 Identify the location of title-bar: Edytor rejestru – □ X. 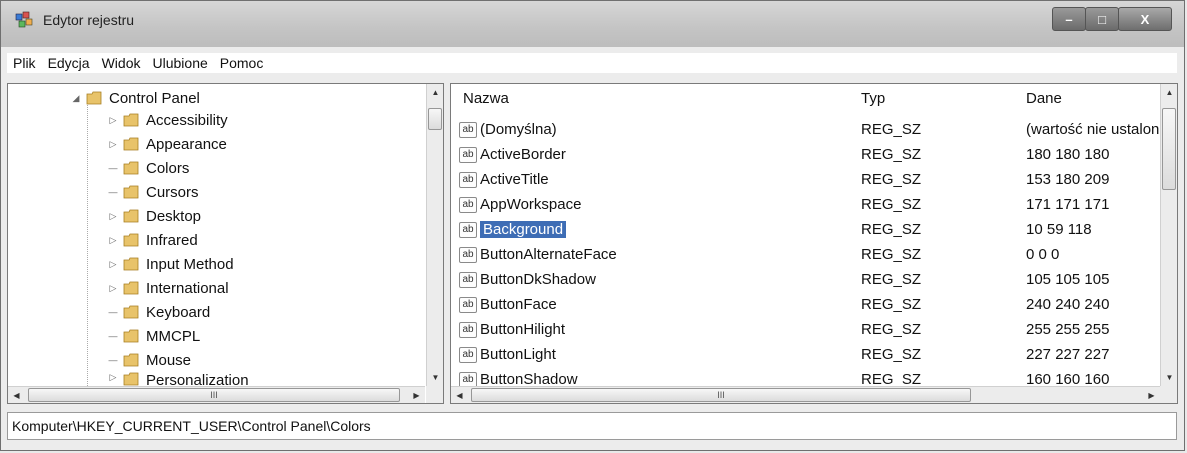
(592, 24).